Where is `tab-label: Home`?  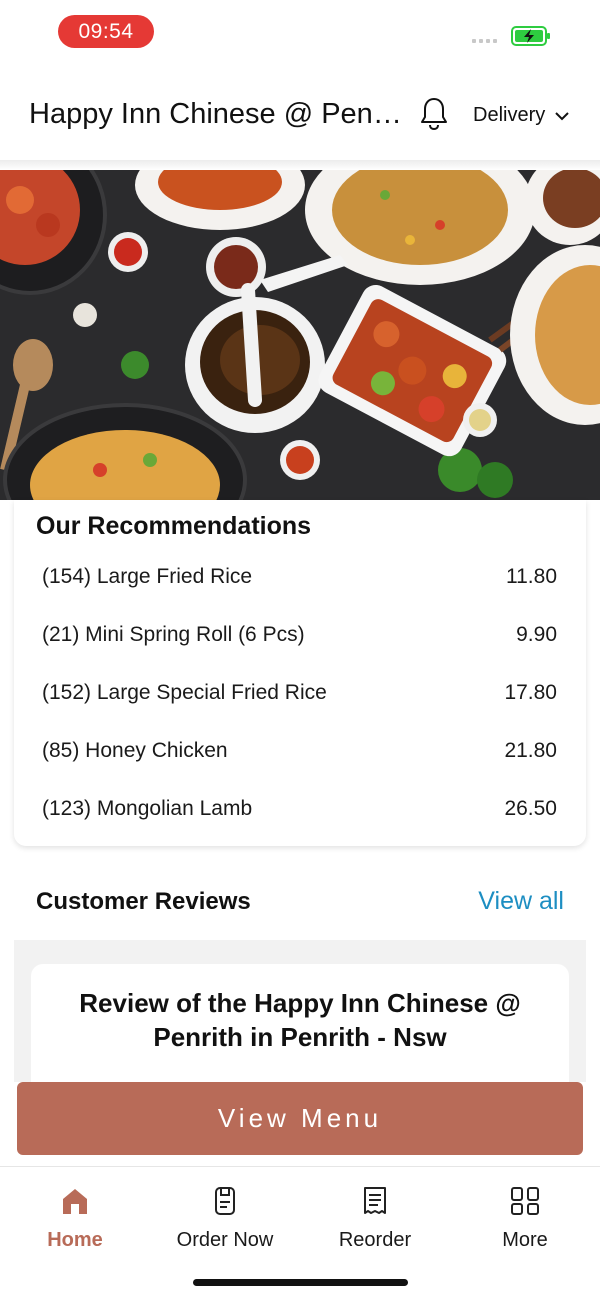 tab-label: Home is located at coordinates (75, 1240).